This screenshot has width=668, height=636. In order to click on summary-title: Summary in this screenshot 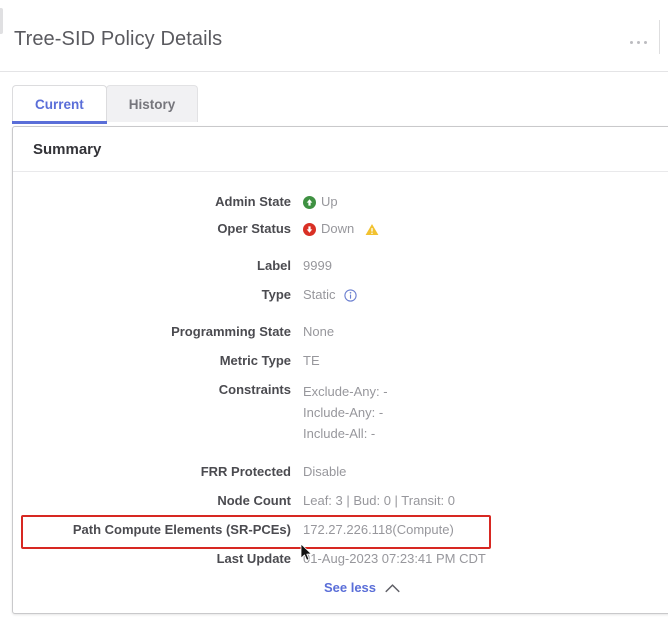, I will do `click(67, 149)`.